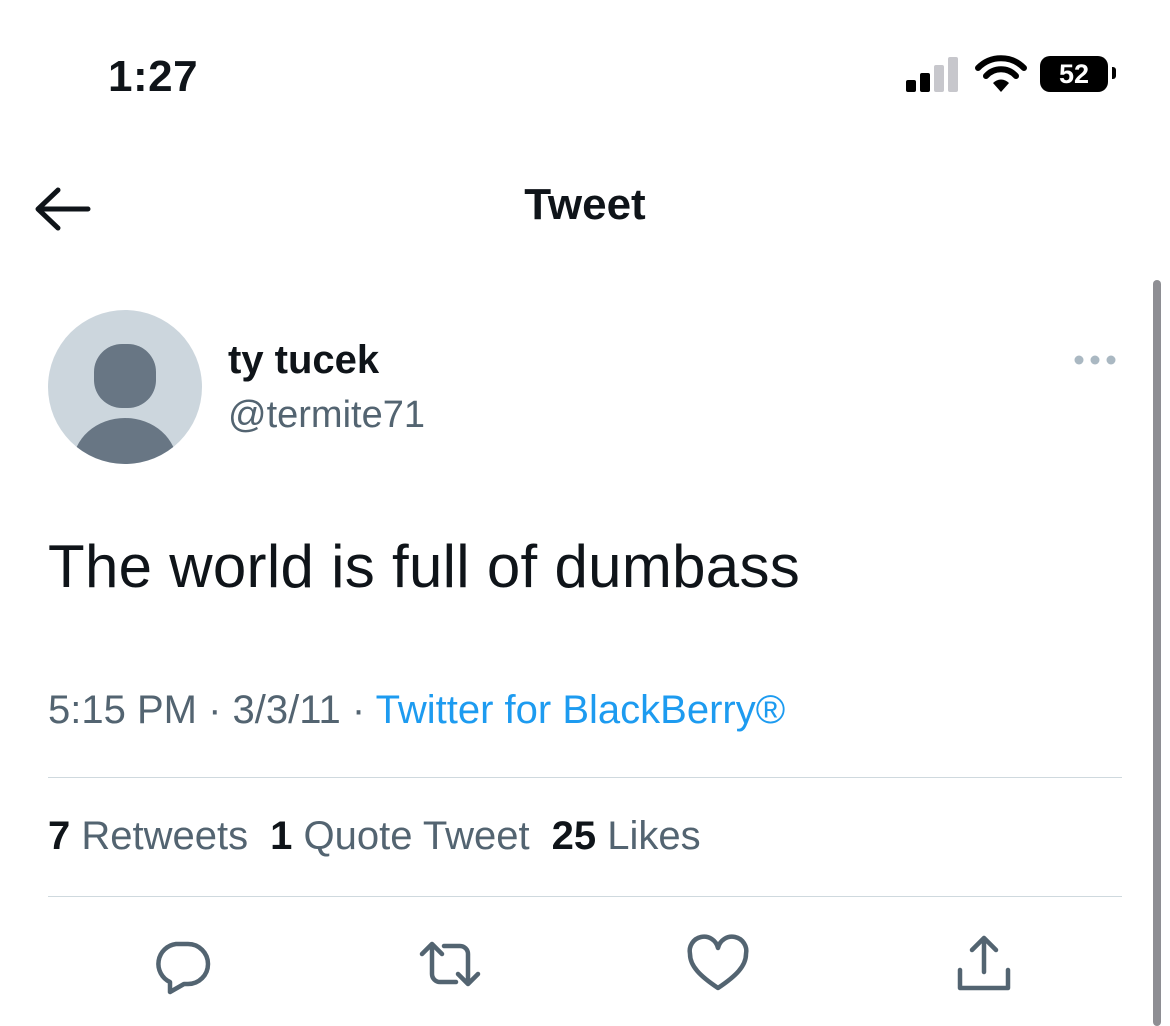 This screenshot has width=1170, height=1026. I want to click on share-button, so click(984, 964).